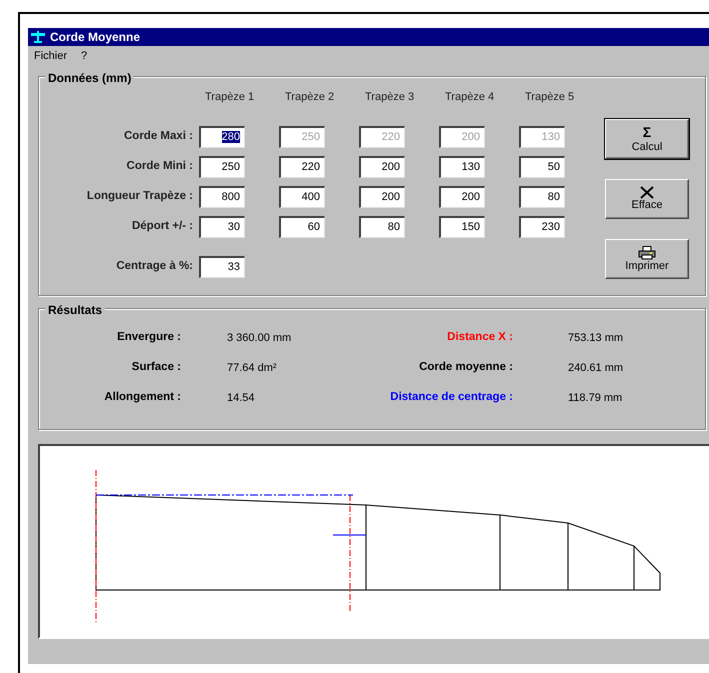  I want to click on column-header: Trapèze 4, so click(469, 97).